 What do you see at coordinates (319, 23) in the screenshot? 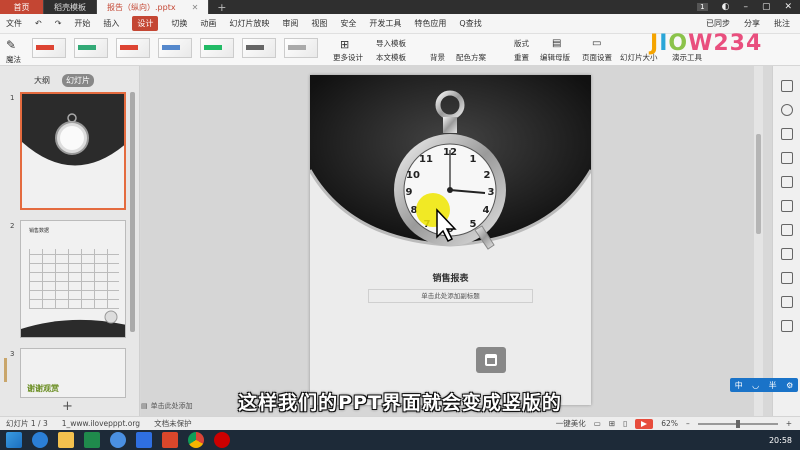
I see `menu-view: 视图` at bounding box center [319, 23].